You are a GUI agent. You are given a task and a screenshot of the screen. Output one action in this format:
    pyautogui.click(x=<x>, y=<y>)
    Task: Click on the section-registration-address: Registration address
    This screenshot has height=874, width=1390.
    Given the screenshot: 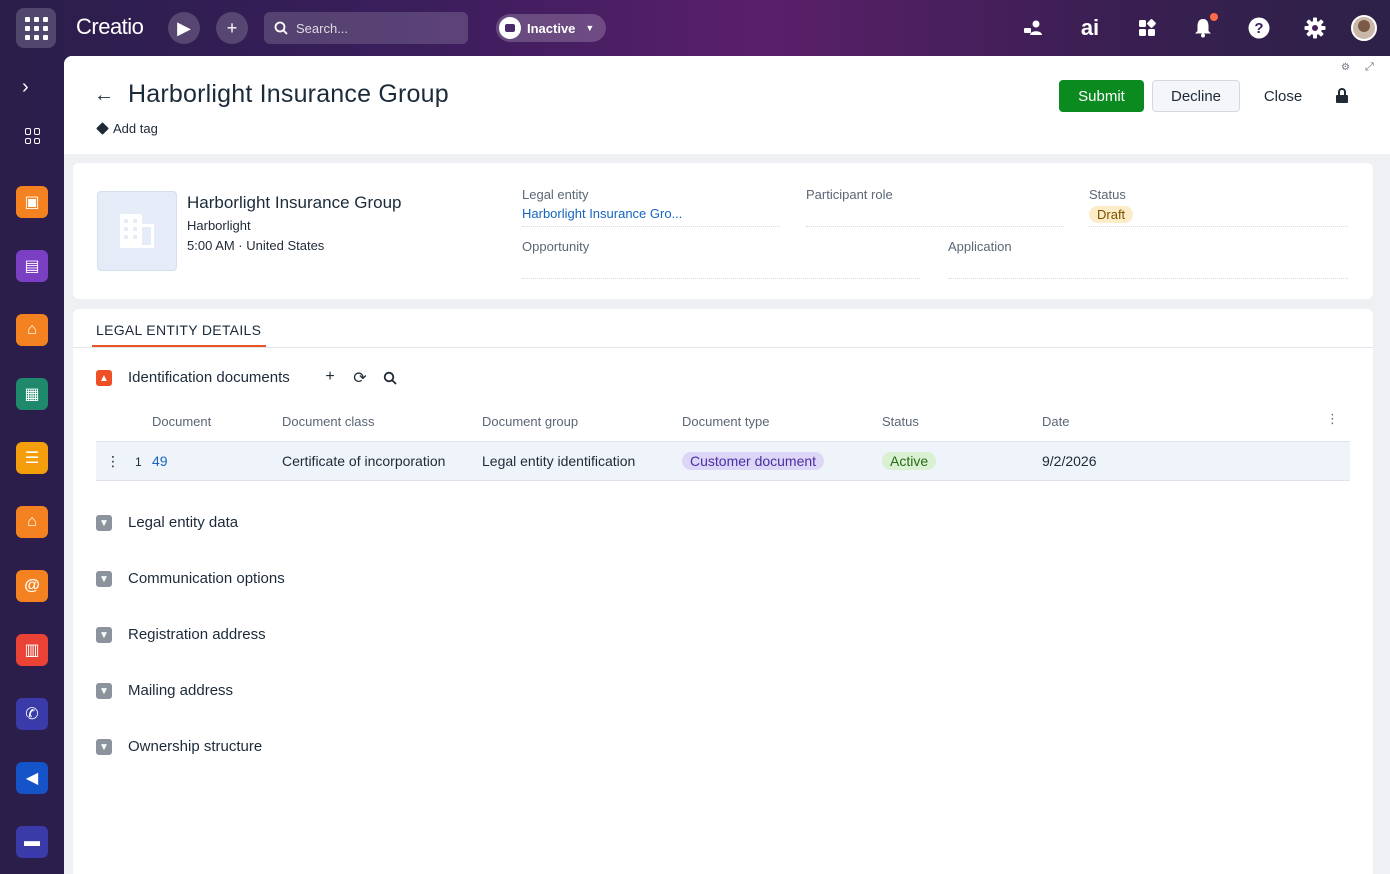 What is the action you would take?
    pyautogui.click(x=197, y=634)
    